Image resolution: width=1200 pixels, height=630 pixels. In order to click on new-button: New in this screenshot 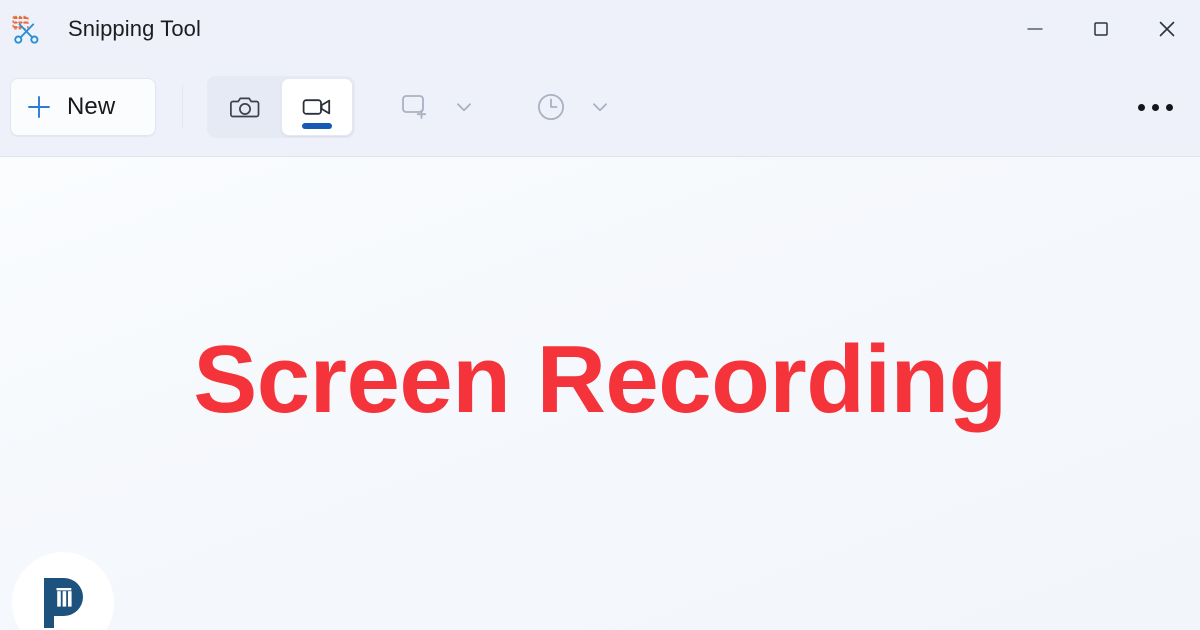, I will do `click(83, 107)`.